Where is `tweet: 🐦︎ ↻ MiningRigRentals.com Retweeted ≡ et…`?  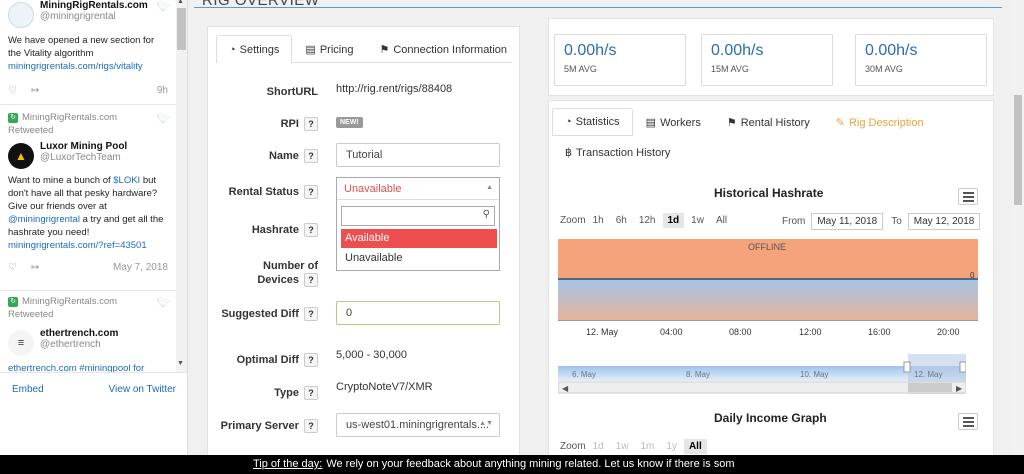
tweet: 🐦︎ ↻ MiningRigRentals.com Retweeted ≡ et… is located at coordinates (88, 335).